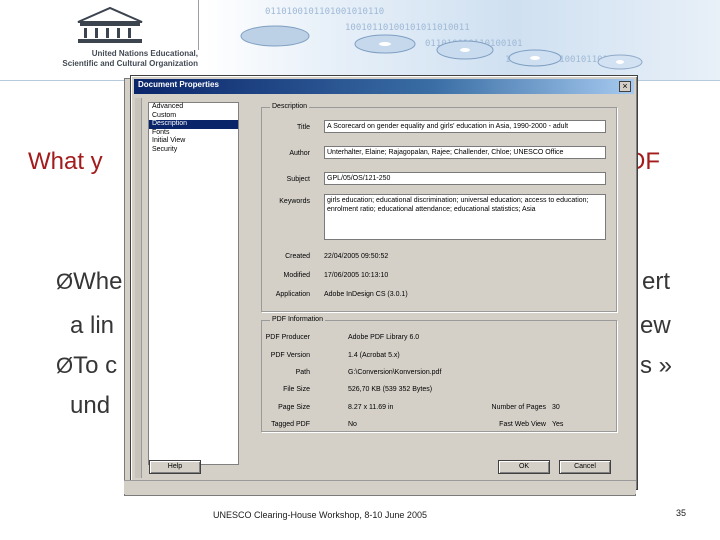  Describe the element at coordinates (352, 424) in the screenshot. I see `tagged-pdf-value: No` at that location.